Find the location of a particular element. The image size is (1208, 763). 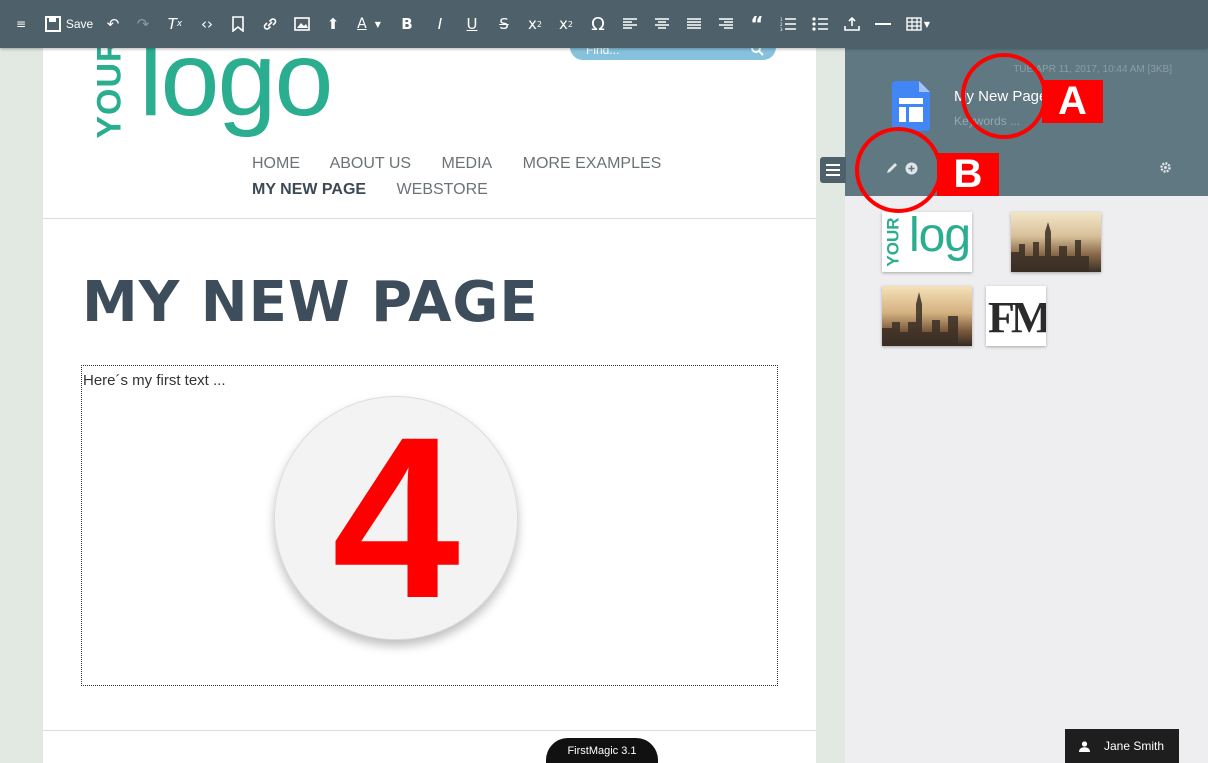

annotation-label-b: B is located at coordinates (968, 174).